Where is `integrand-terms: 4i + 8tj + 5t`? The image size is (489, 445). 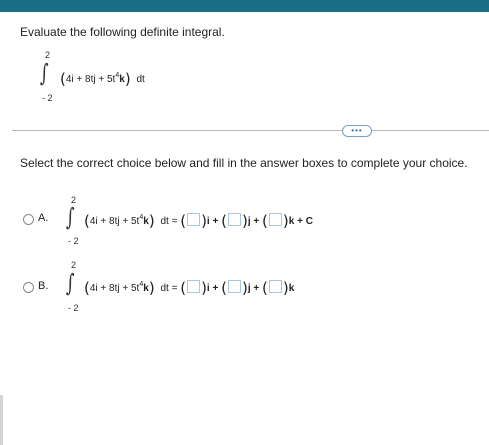
integrand-terms: 4i + 8tj + 5t is located at coordinates (90, 79).